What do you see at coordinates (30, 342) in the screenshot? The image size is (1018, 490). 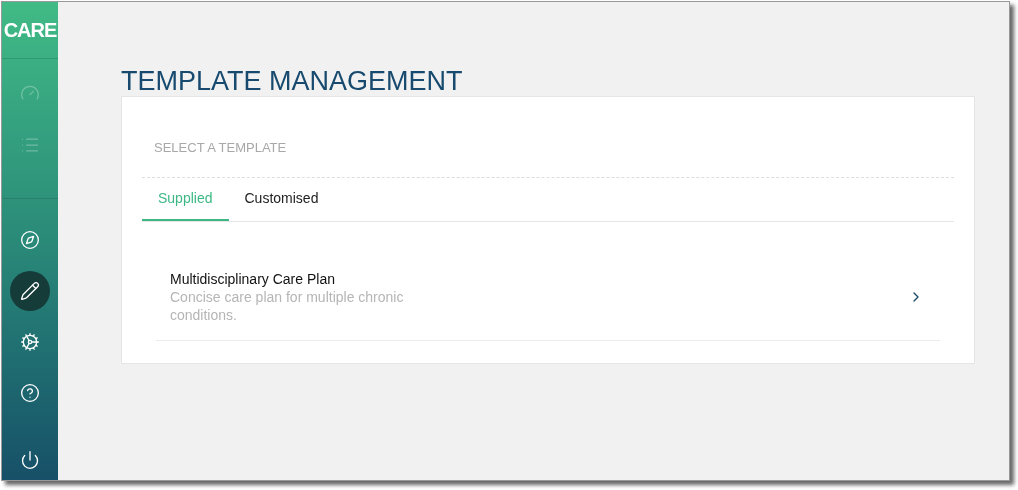 I see `gear-icon` at bounding box center [30, 342].